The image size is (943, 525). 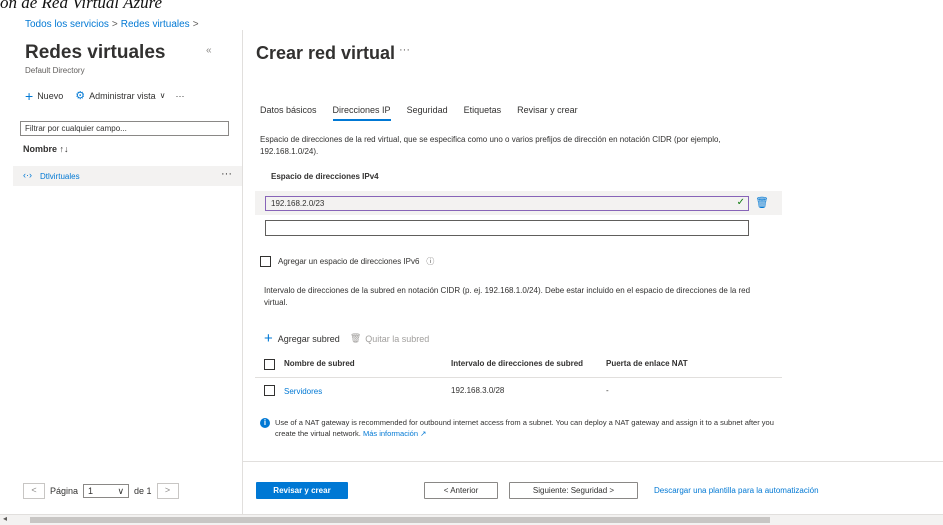 I want to click on tab-review-create: Revisar y crear, so click(x=547, y=113).